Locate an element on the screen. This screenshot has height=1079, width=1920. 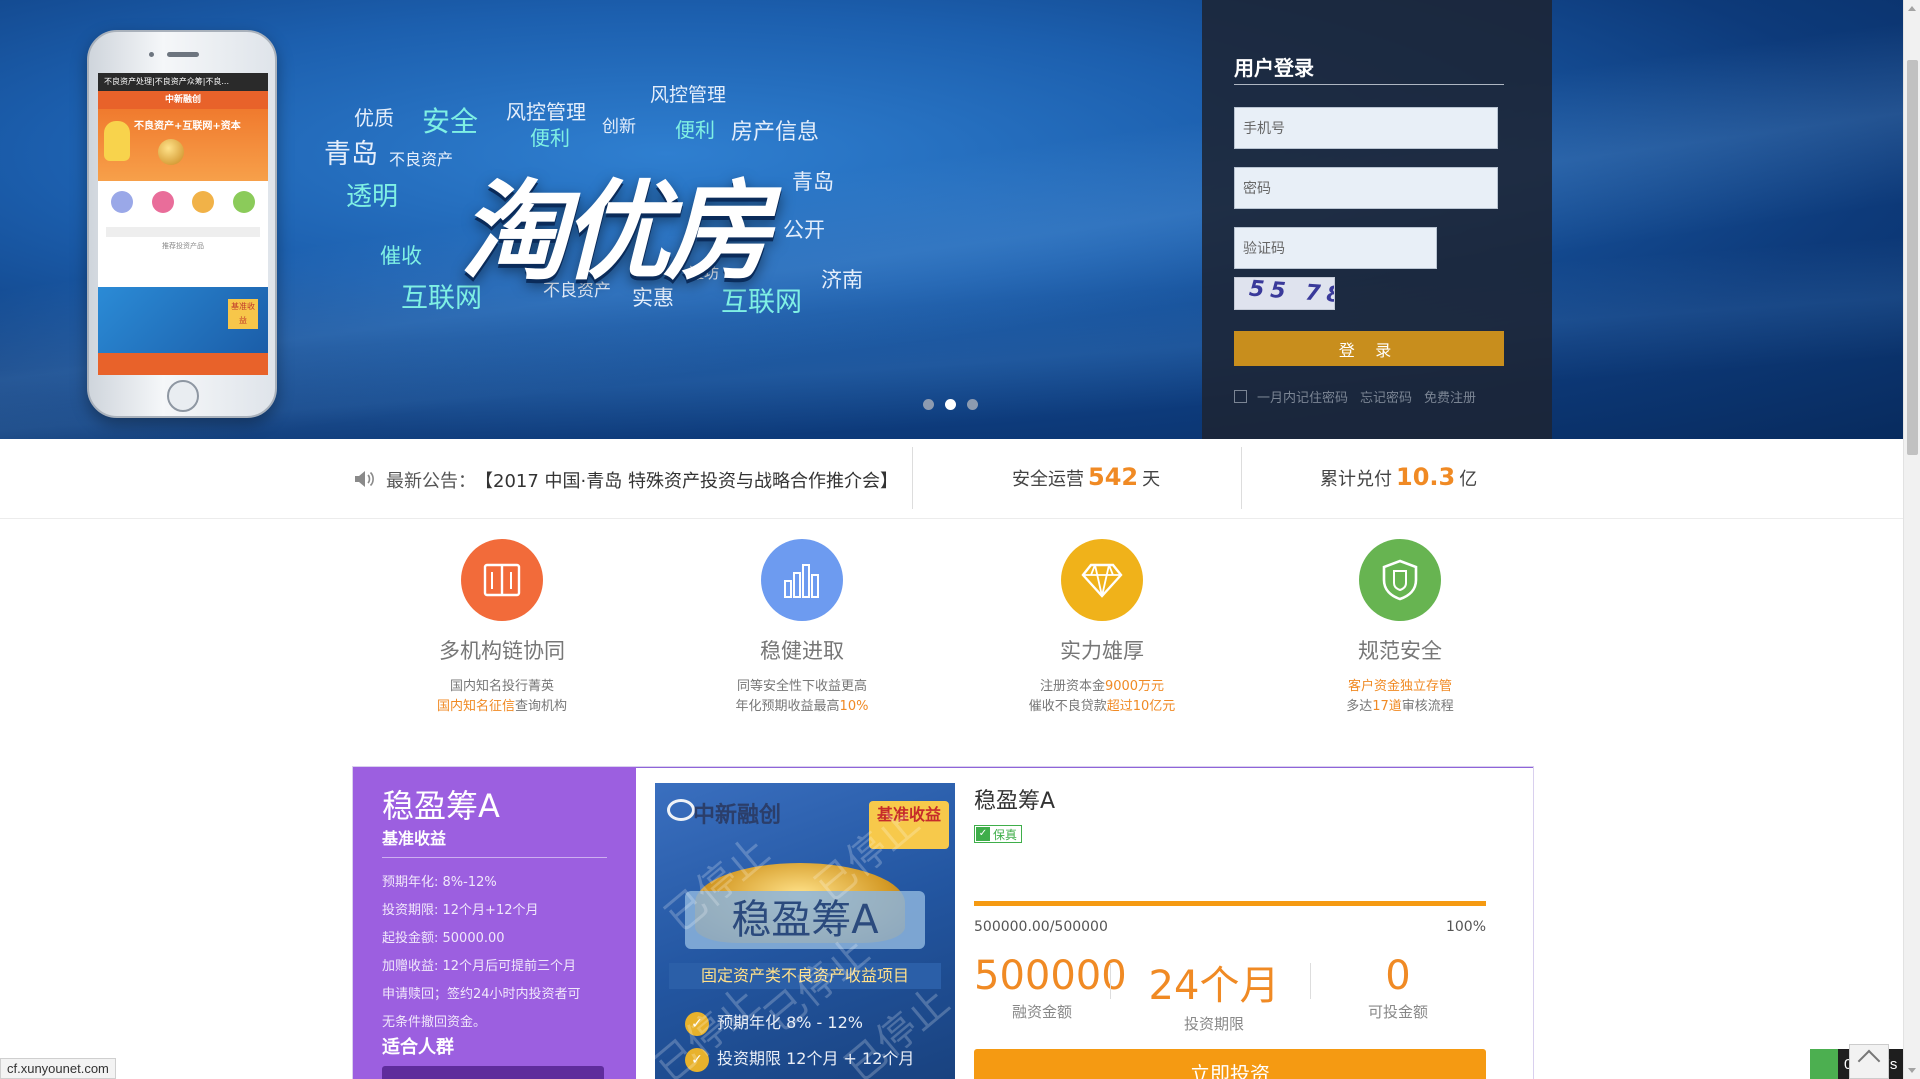
word-cloud-item: 公开 is located at coordinates (804, 230).